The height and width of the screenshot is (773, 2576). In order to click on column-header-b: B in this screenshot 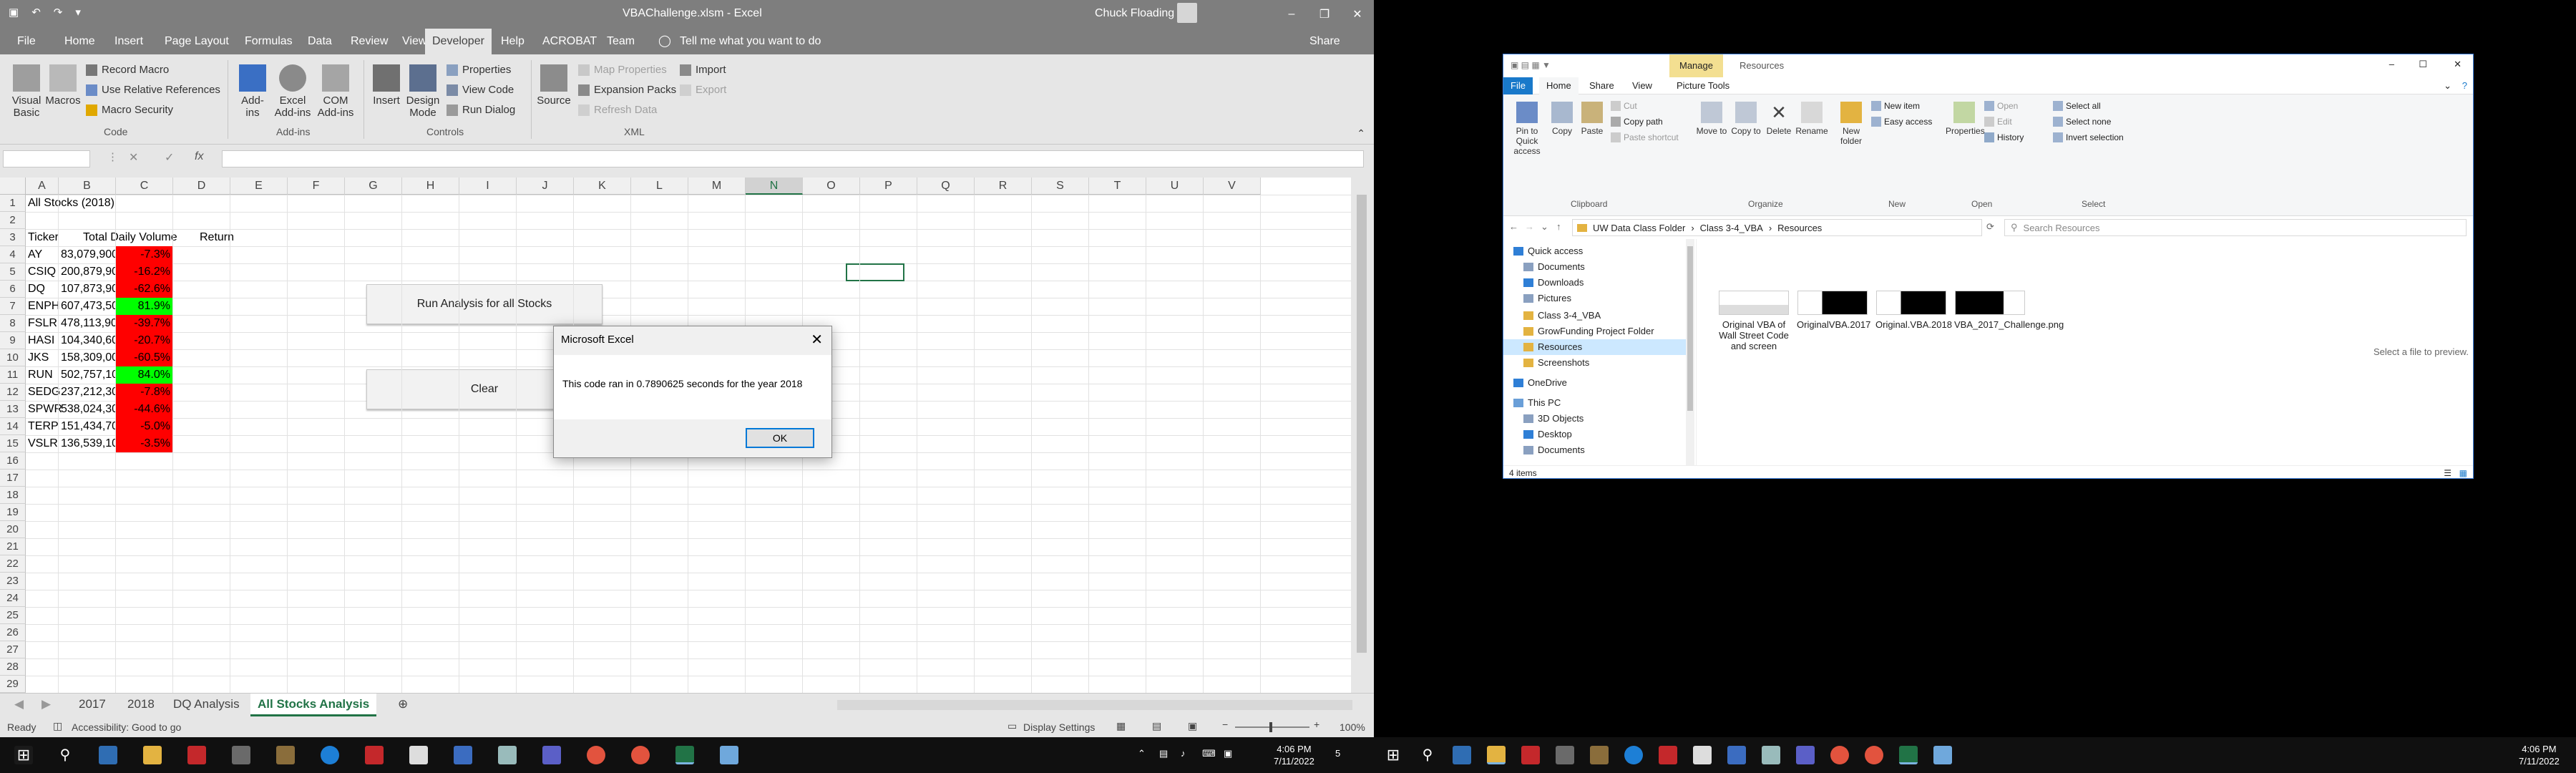, I will do `click(87, 186)`.